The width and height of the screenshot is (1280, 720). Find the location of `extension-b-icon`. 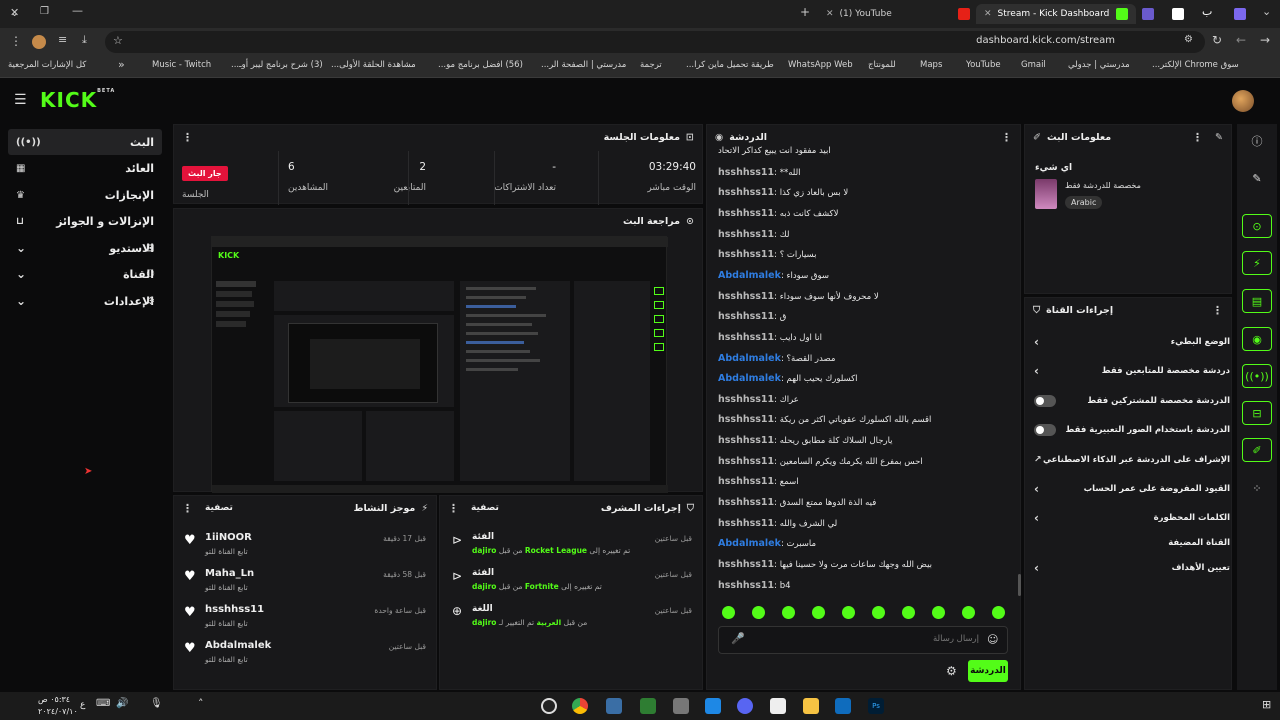

extension-b-icon is located at coordinates (1178, 14).